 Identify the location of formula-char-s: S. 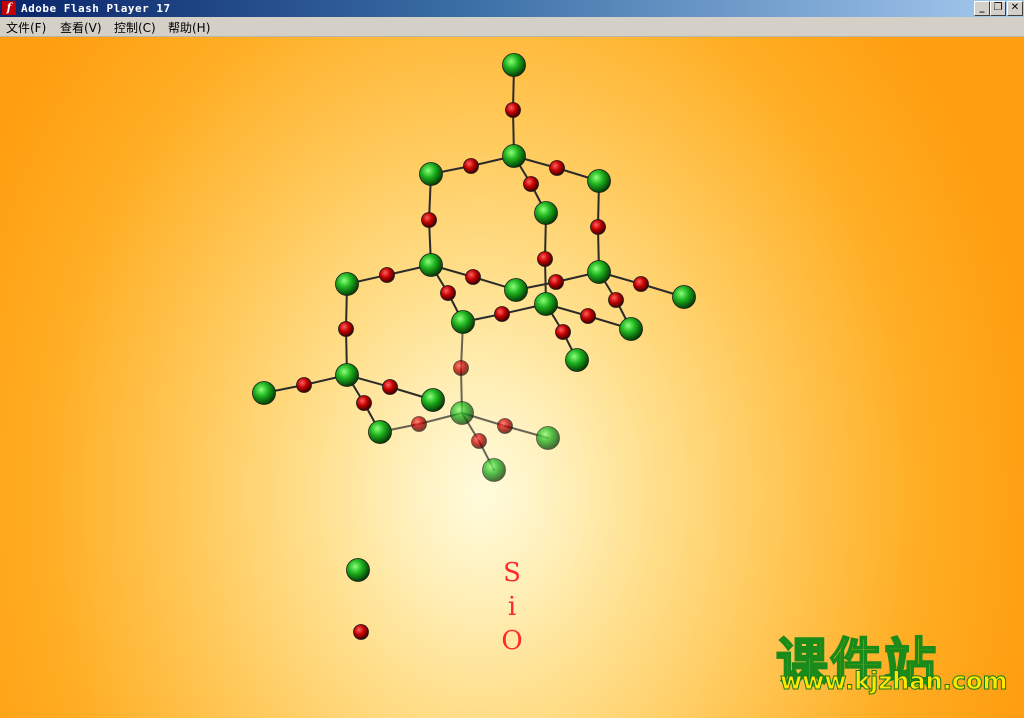
(512, 573).